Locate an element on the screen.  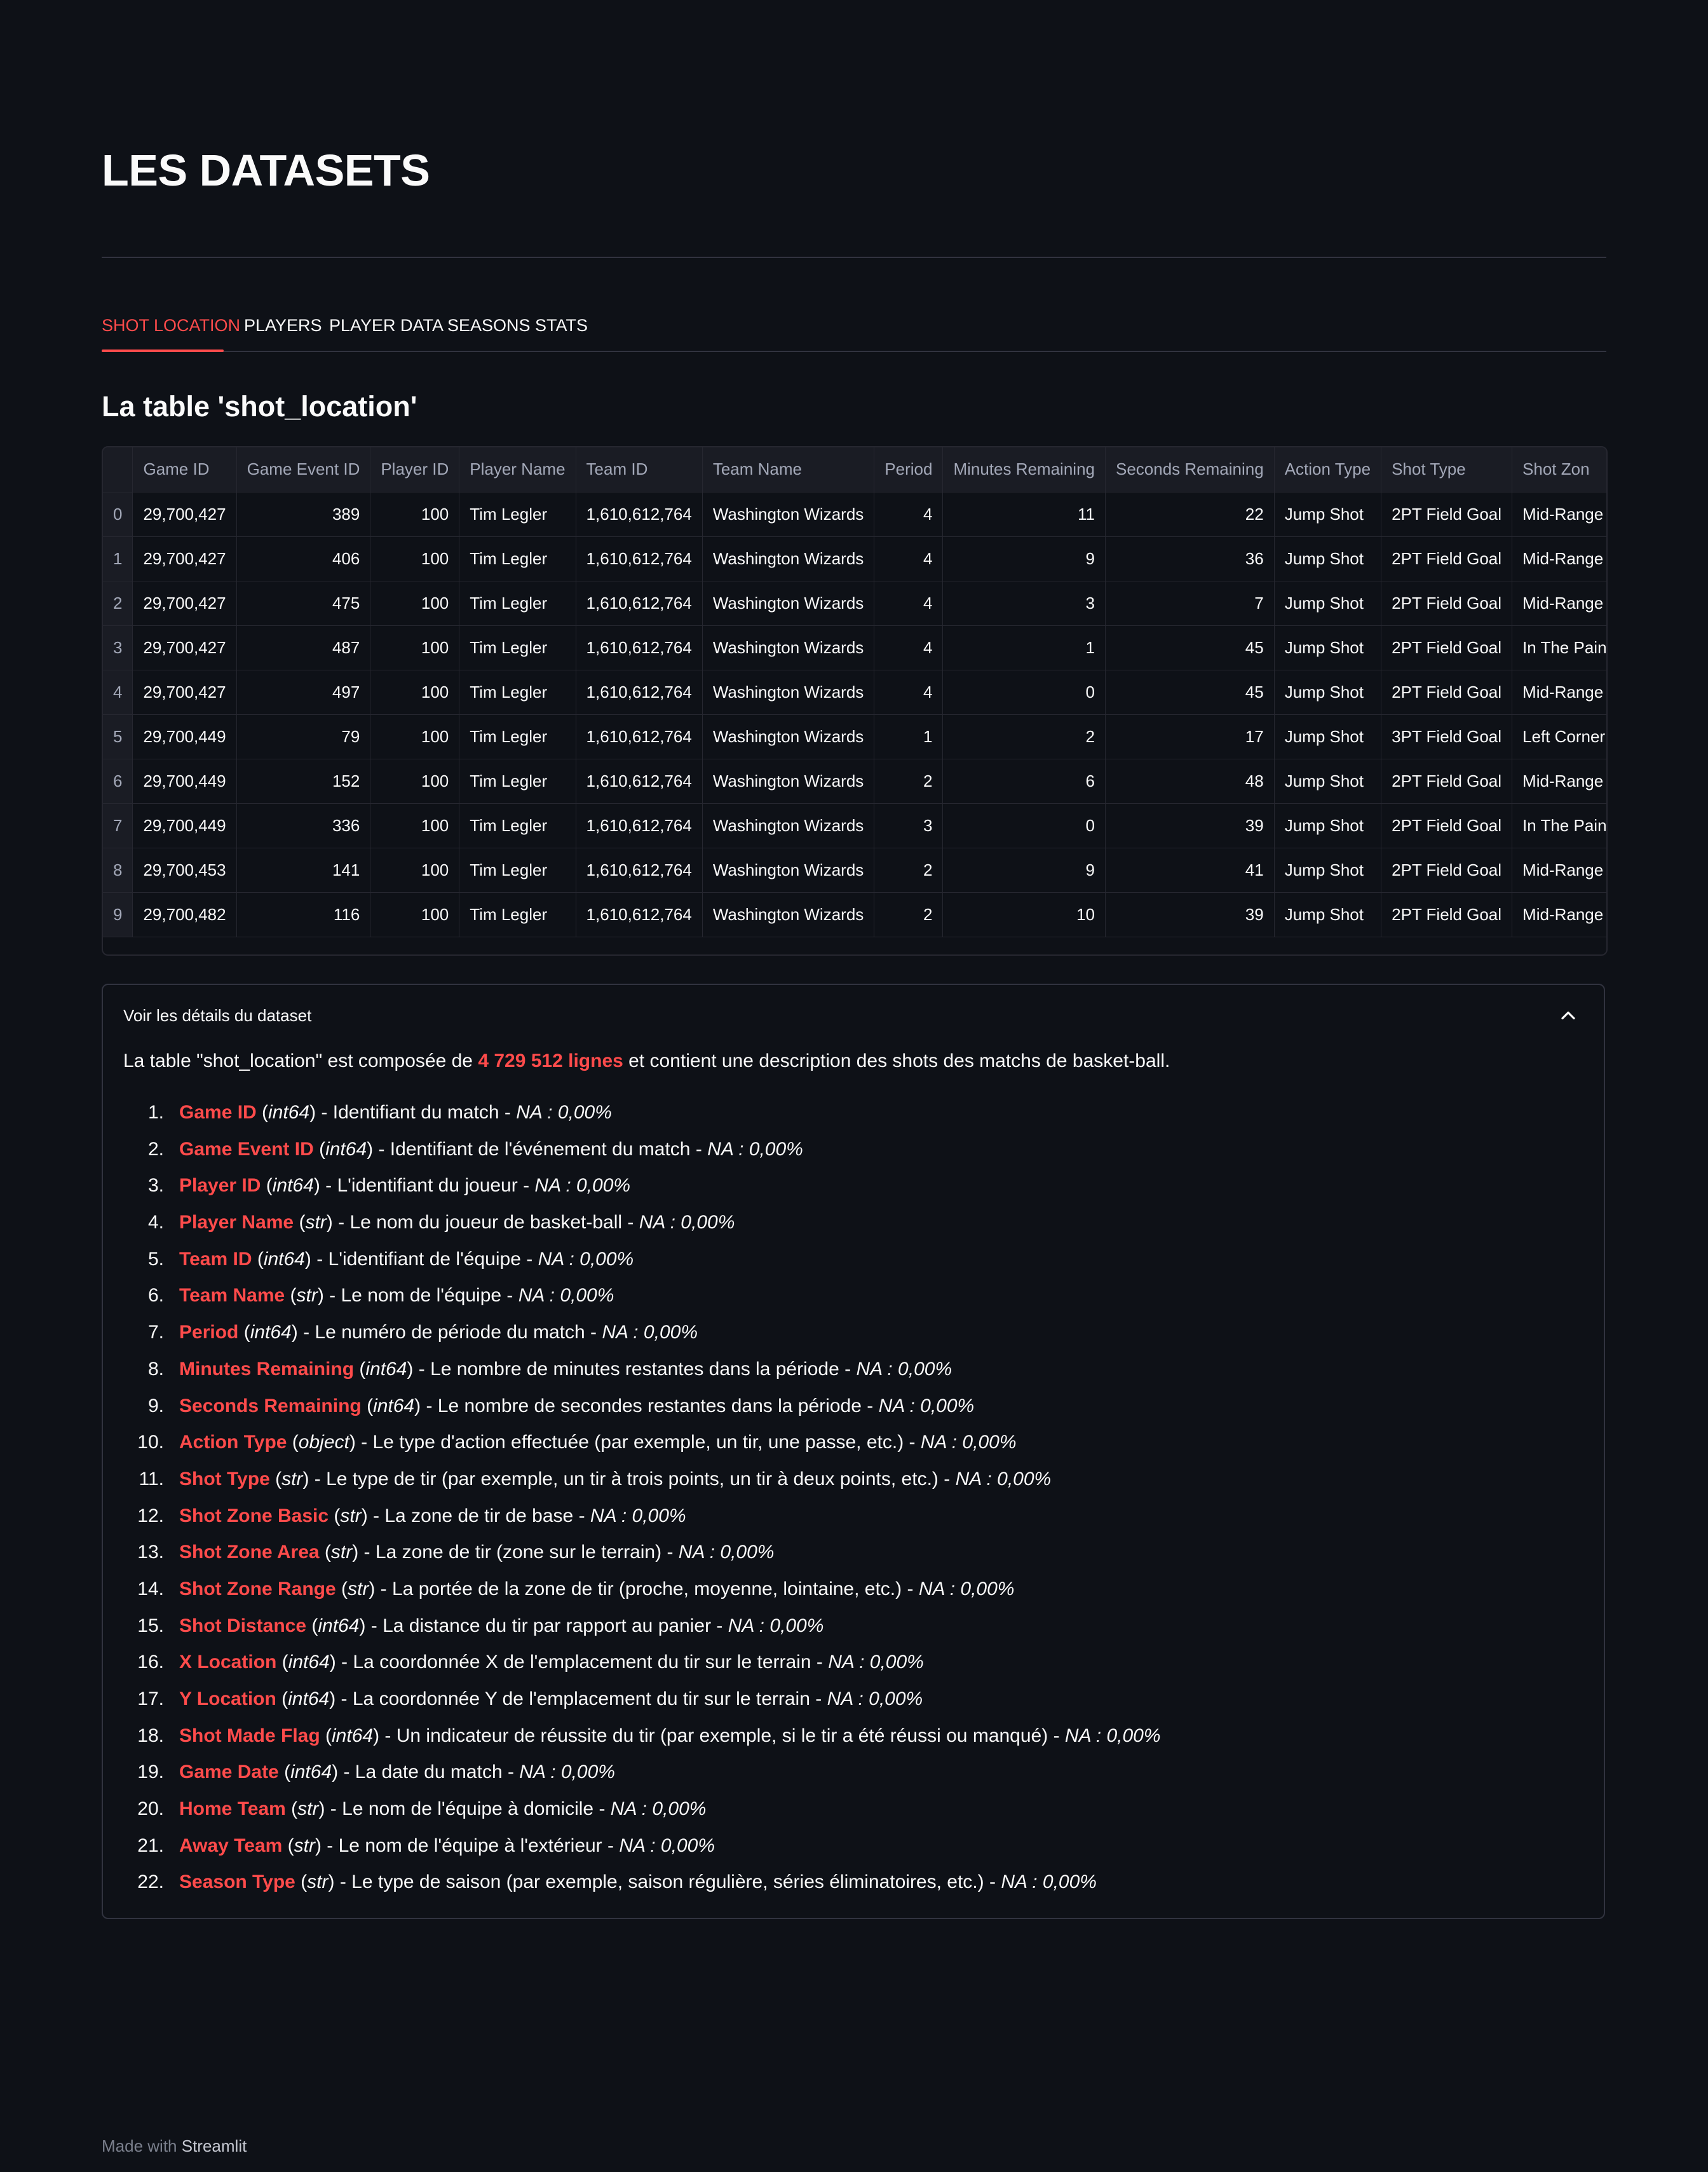
table-cell: 29,700,482 is located at coordinates (184, 914).